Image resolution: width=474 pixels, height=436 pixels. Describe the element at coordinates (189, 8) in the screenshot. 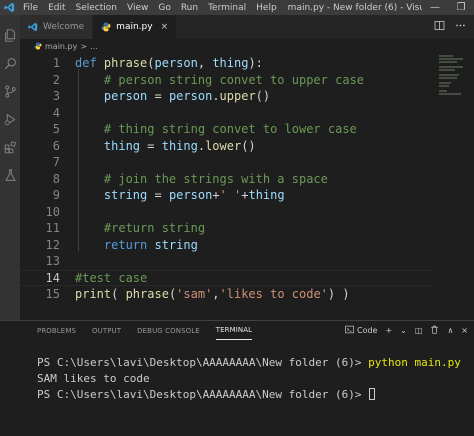

I see `menu-item-run: Run` at that location.